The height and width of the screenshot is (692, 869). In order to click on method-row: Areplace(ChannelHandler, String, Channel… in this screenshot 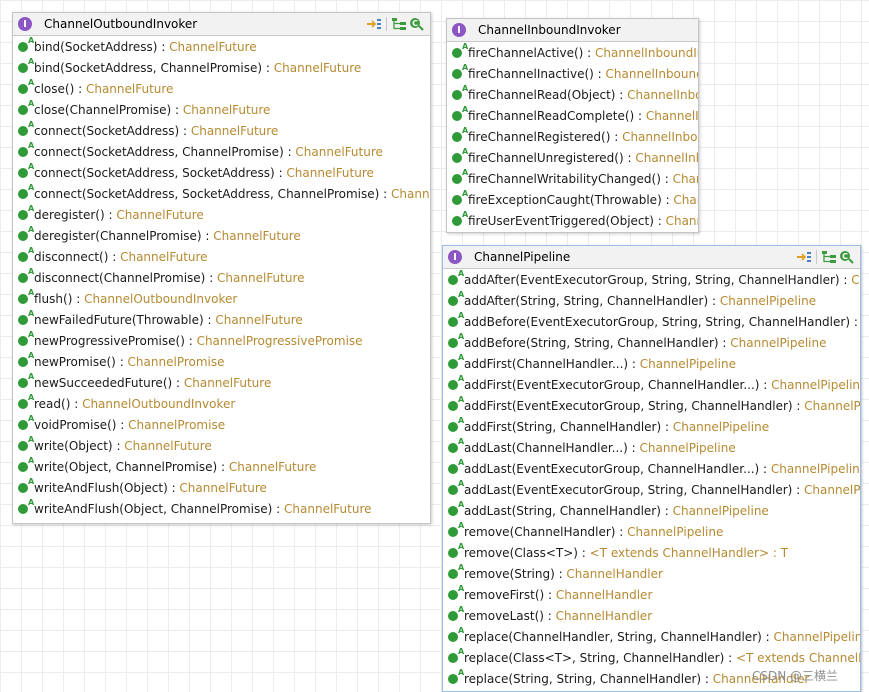, I will do `click(651, 636)`.